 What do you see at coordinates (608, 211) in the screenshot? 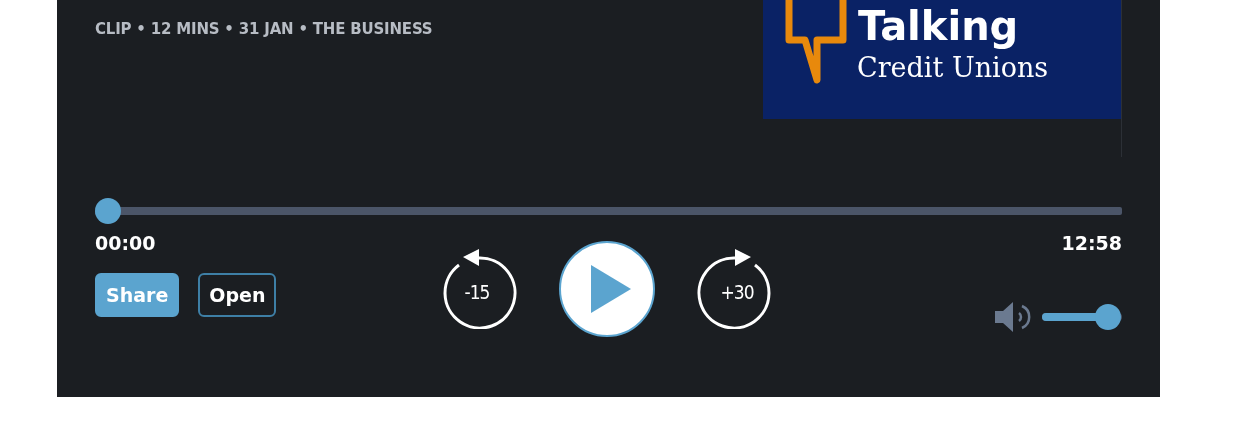
I see `progress-track` at bounding box center [608, 211].